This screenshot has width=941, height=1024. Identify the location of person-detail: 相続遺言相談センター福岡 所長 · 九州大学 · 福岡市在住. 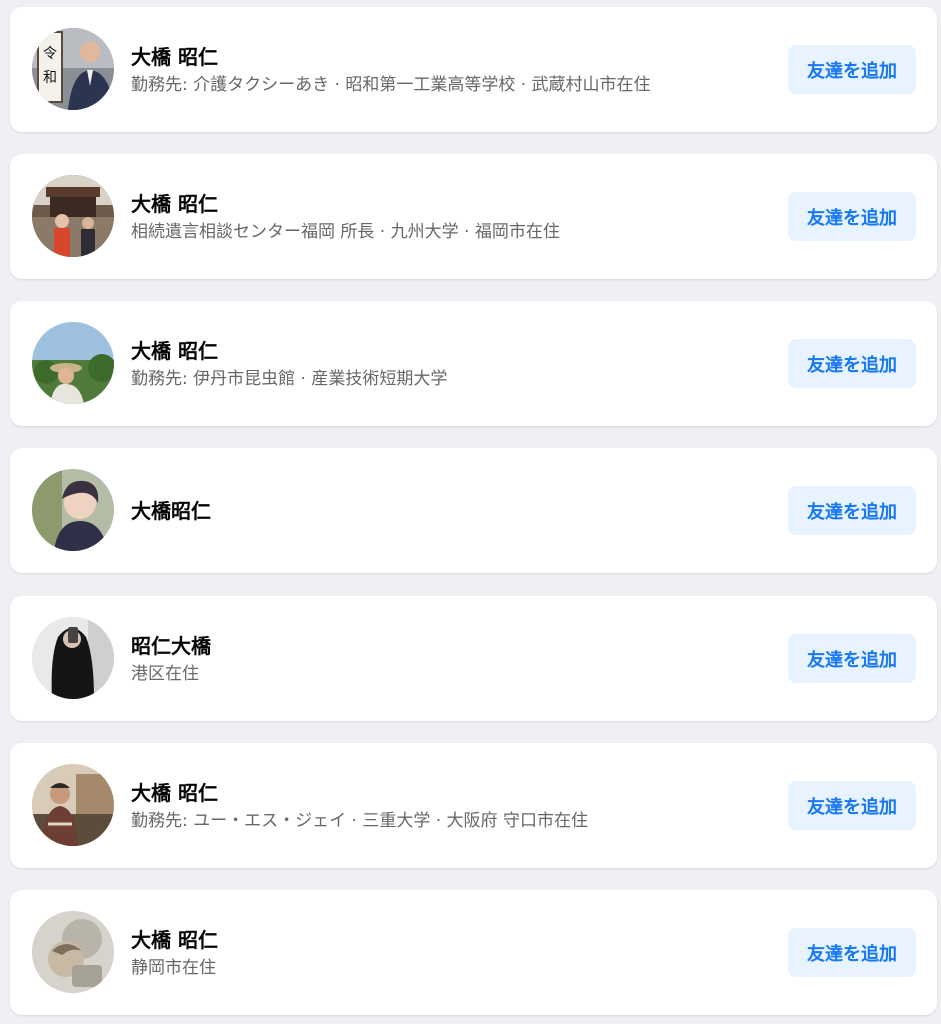
(345, 231).